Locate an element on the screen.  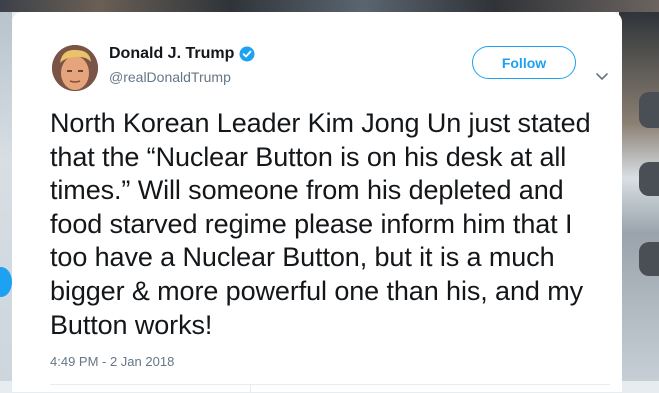
author-name: Donald J. Trump is located at coordinates (171, 54).